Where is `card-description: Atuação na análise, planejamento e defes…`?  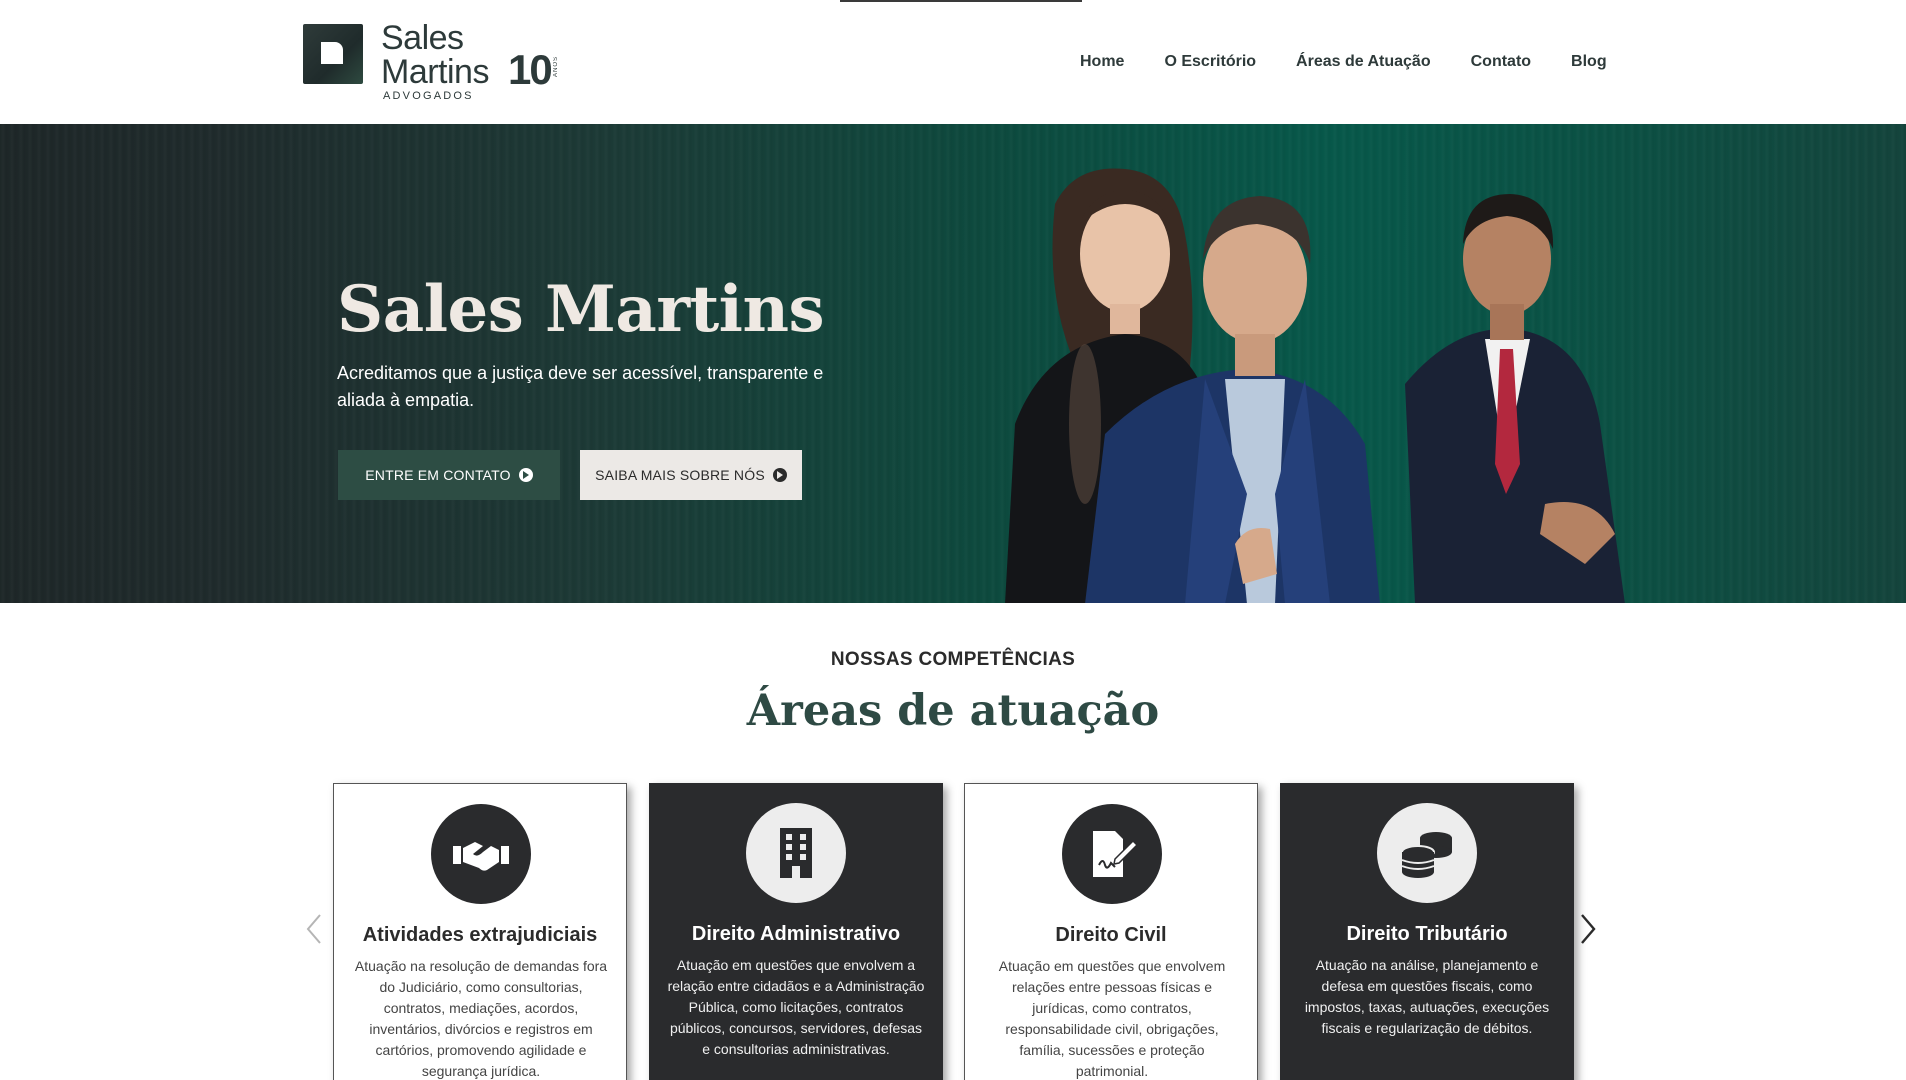 card-description: Atuação na análise, planejamento e defes… is located at coordinates (1427, 996).